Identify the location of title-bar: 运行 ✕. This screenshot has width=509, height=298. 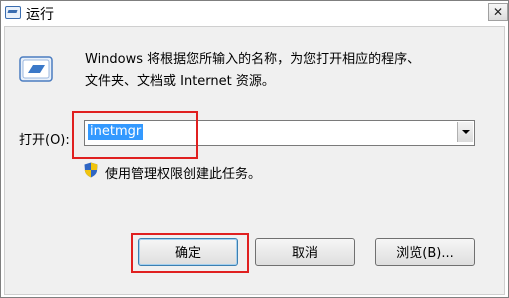
(254, 13).